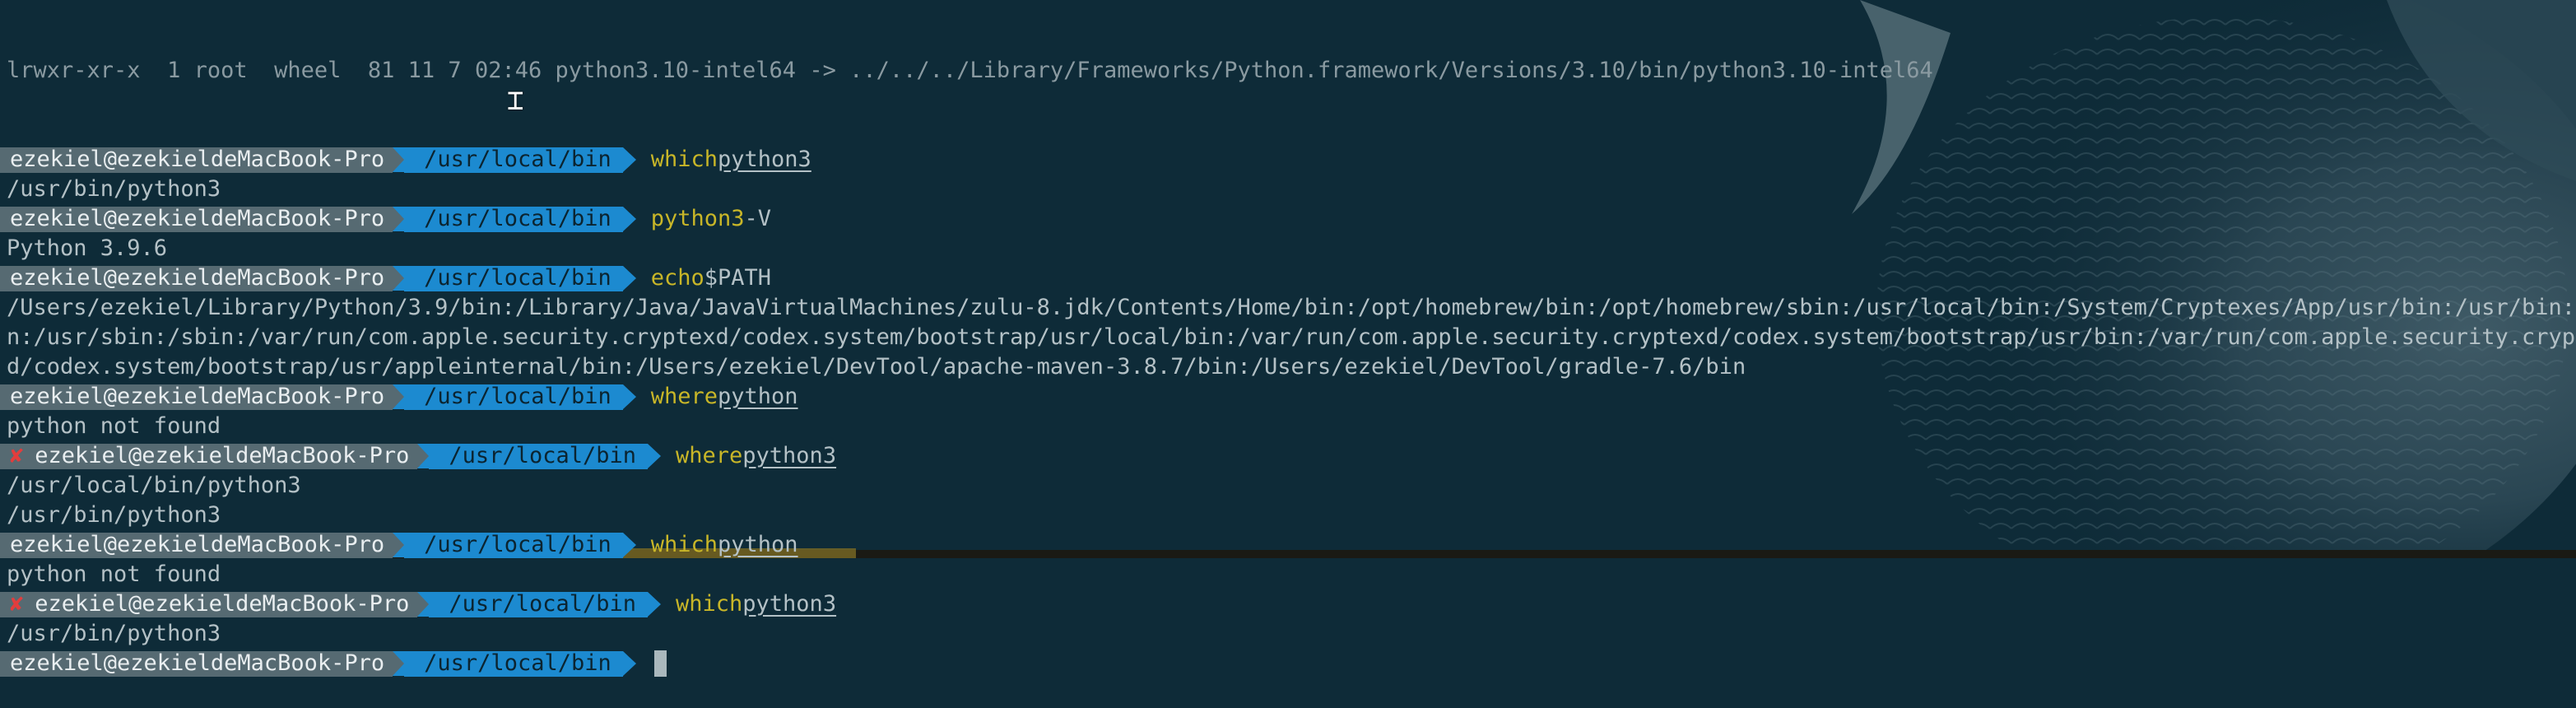 The width and height of the screenshot is (2576, 708). What do you see at coordinates (758, 218) in the screenshot?
I see `command-argument: -V` at bounding box center [758, 218].